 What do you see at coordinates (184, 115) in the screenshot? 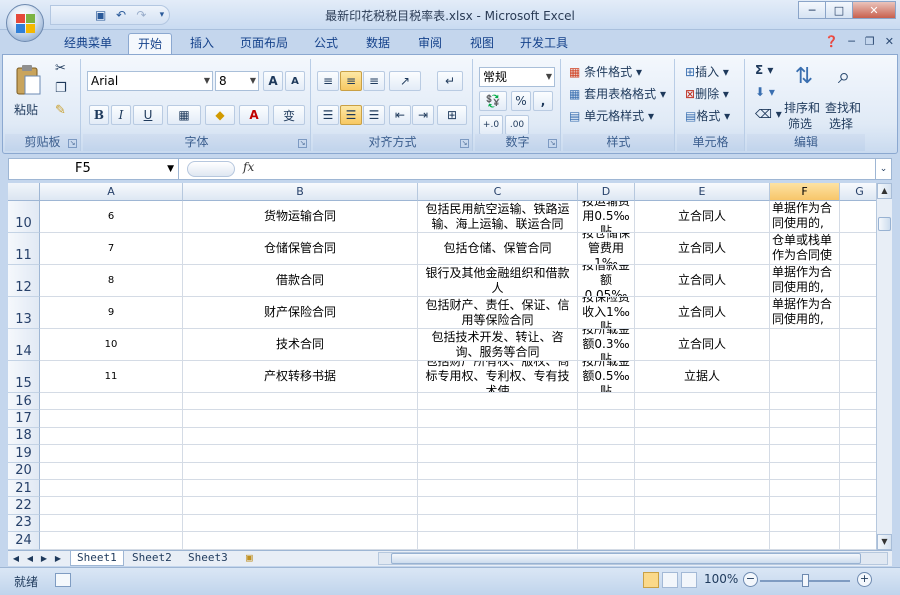
I see `borders-button: ▦` at bounding box center [184, 115].